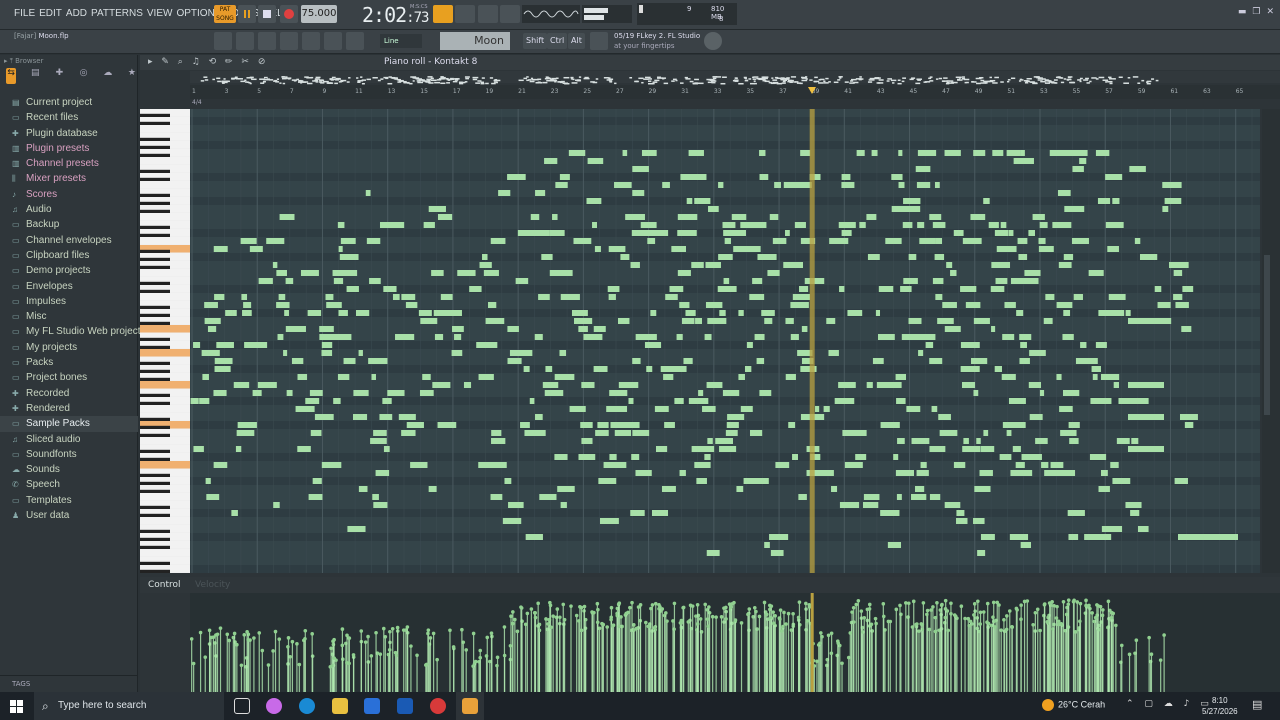 This screenshot has height=720, width=1280. What do you see at coordinates (267, 14) in the screenshot?
I see `stop-button` at bounding box center [267, 14].